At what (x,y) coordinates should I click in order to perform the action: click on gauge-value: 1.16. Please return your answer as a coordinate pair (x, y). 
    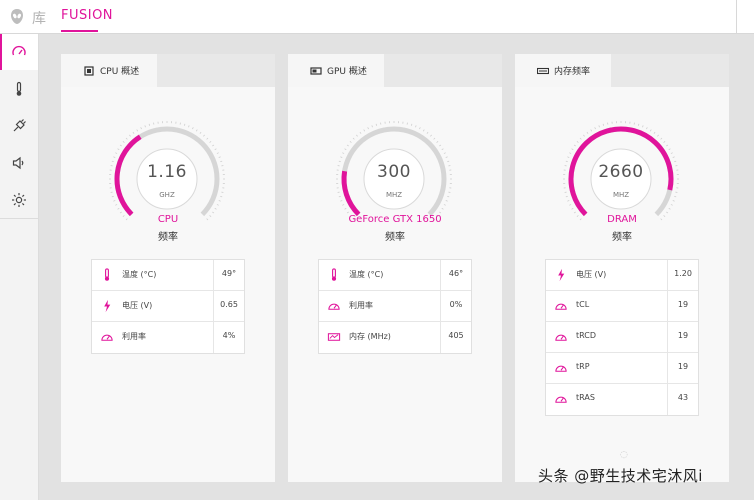
    Looking at the image, I should click on (167, 172).